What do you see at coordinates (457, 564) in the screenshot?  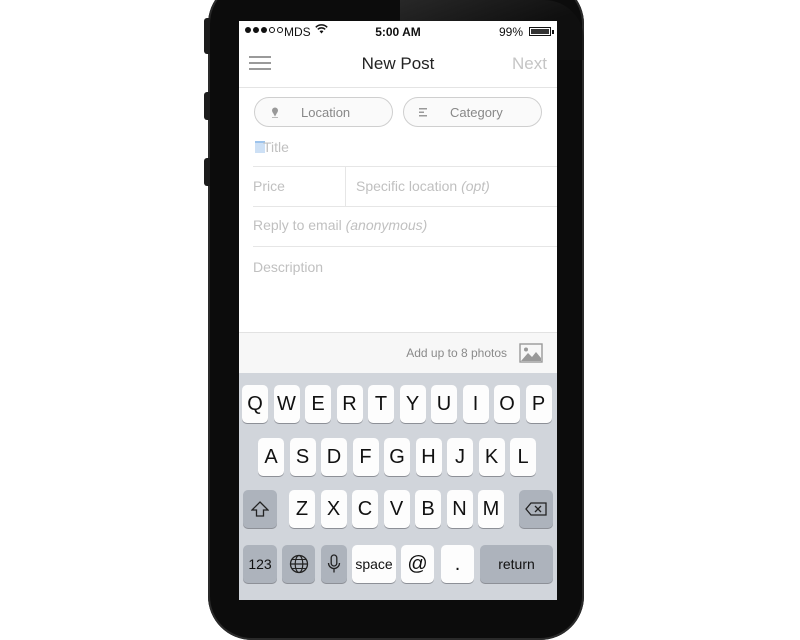 I see `period-key: .` at bounding box center [457, 564].